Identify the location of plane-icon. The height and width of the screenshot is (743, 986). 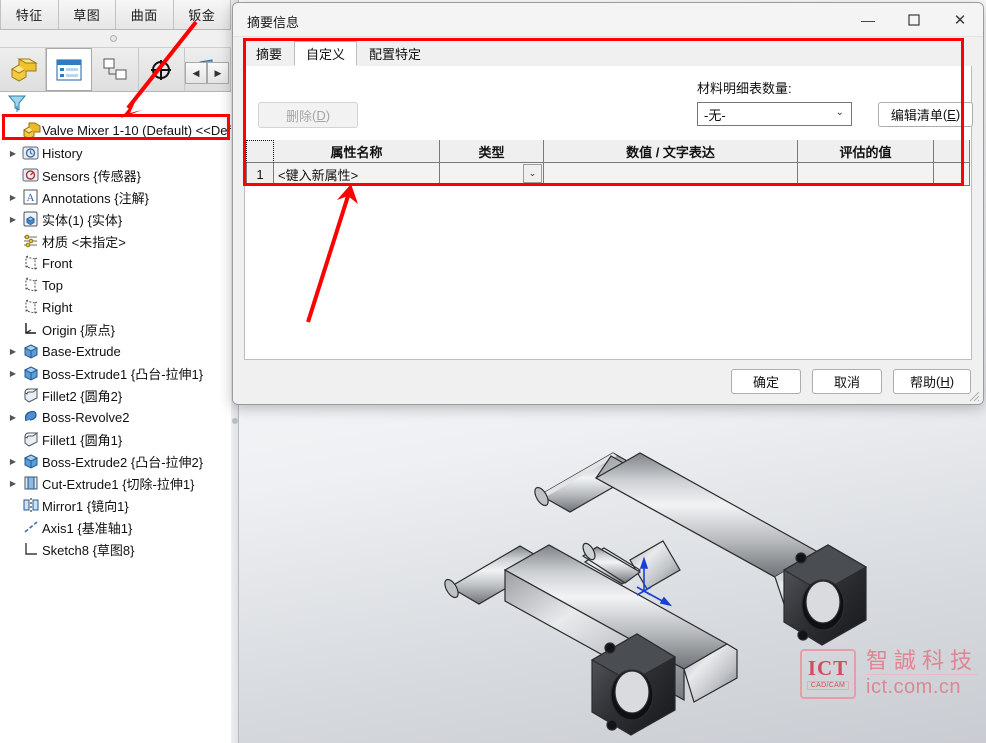
(31, 307).